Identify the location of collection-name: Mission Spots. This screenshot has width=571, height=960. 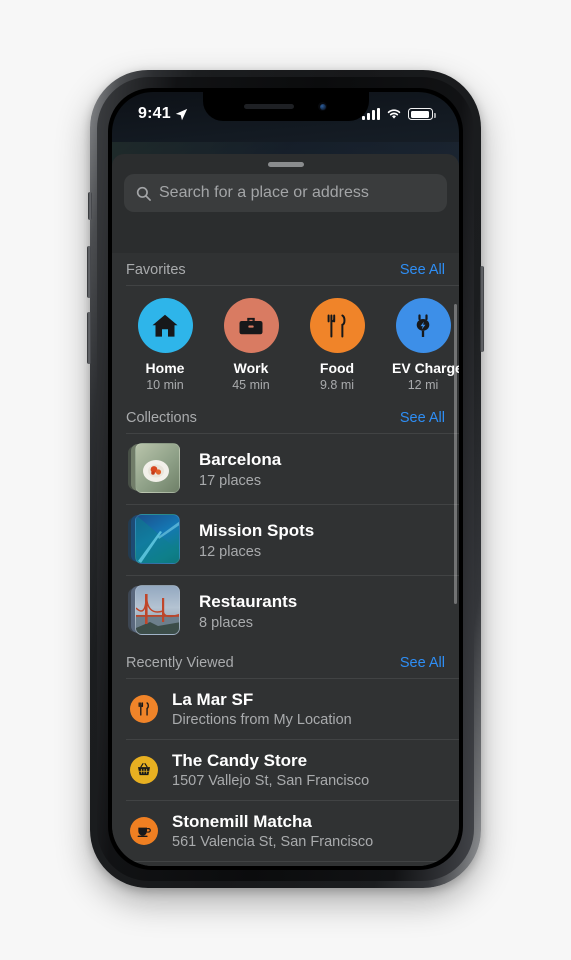
(257, 530).